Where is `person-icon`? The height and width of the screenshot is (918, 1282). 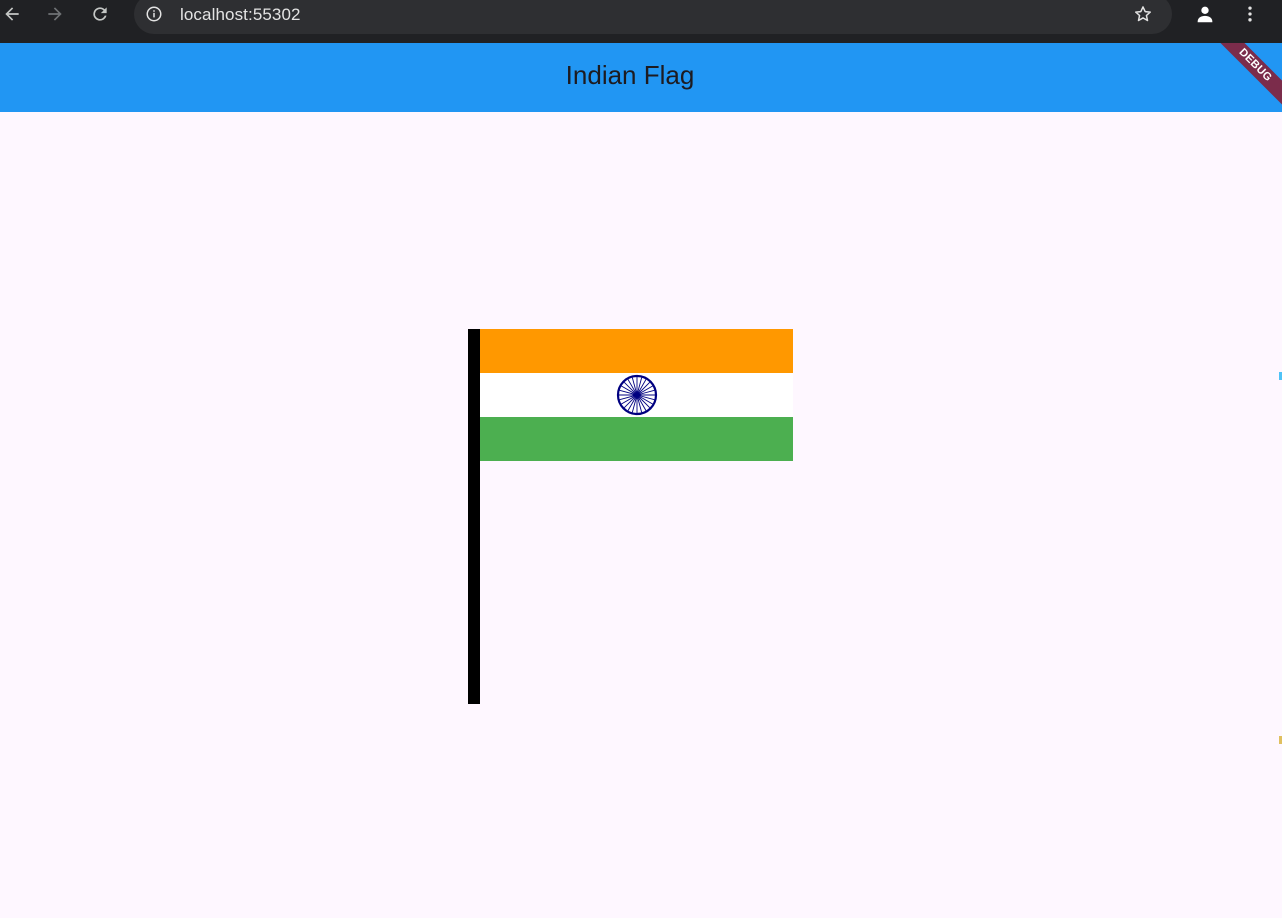
person-icon is located at coordinates (1205, 14).